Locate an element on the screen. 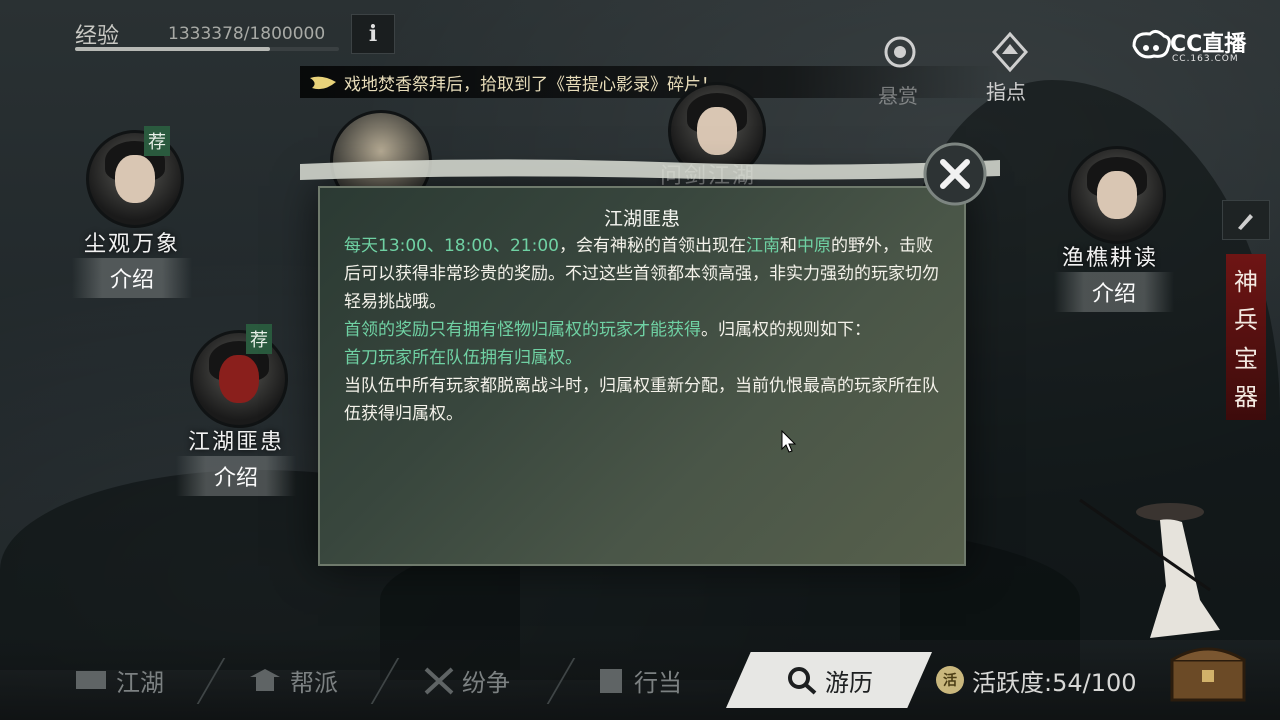 This screenshot has width=1280, height=720. book-icon is located at coordinates (611, 681).